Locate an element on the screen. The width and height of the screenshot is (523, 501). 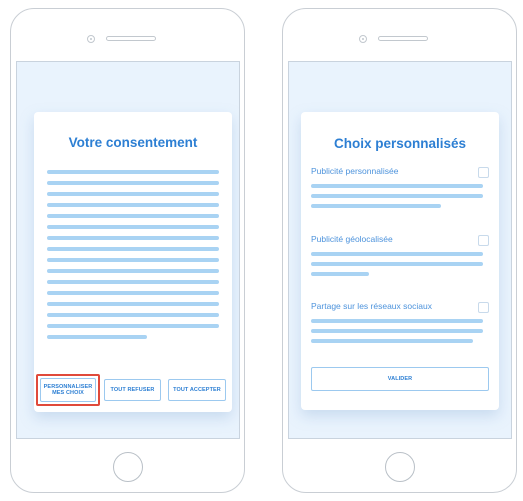
dialog-title: Votre consentement is located at coordinates (133, 142).